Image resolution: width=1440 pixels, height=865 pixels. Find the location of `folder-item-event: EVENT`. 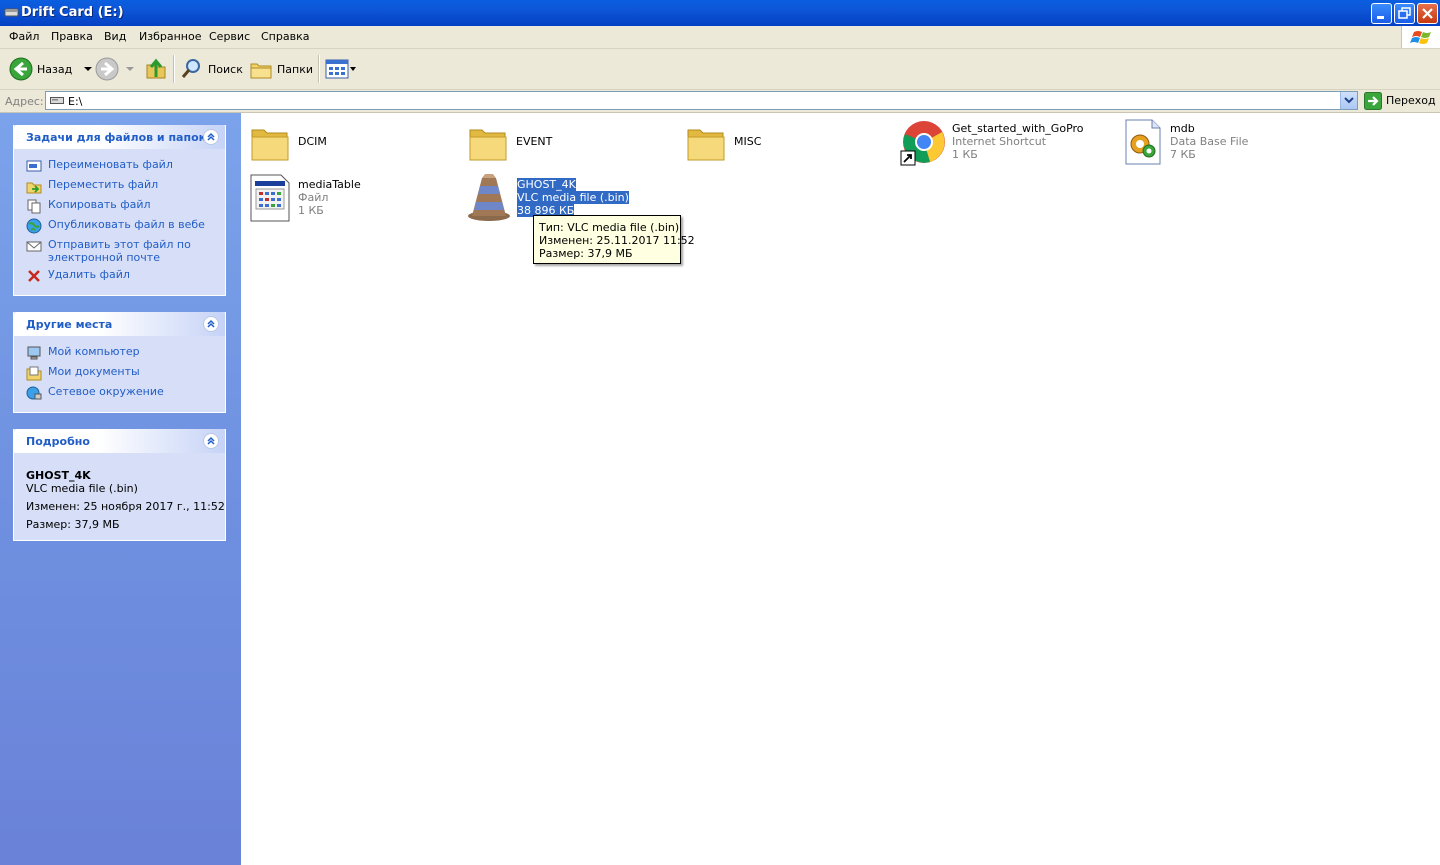

folder-item-event: EVENT is located at coordinates (568, 144).